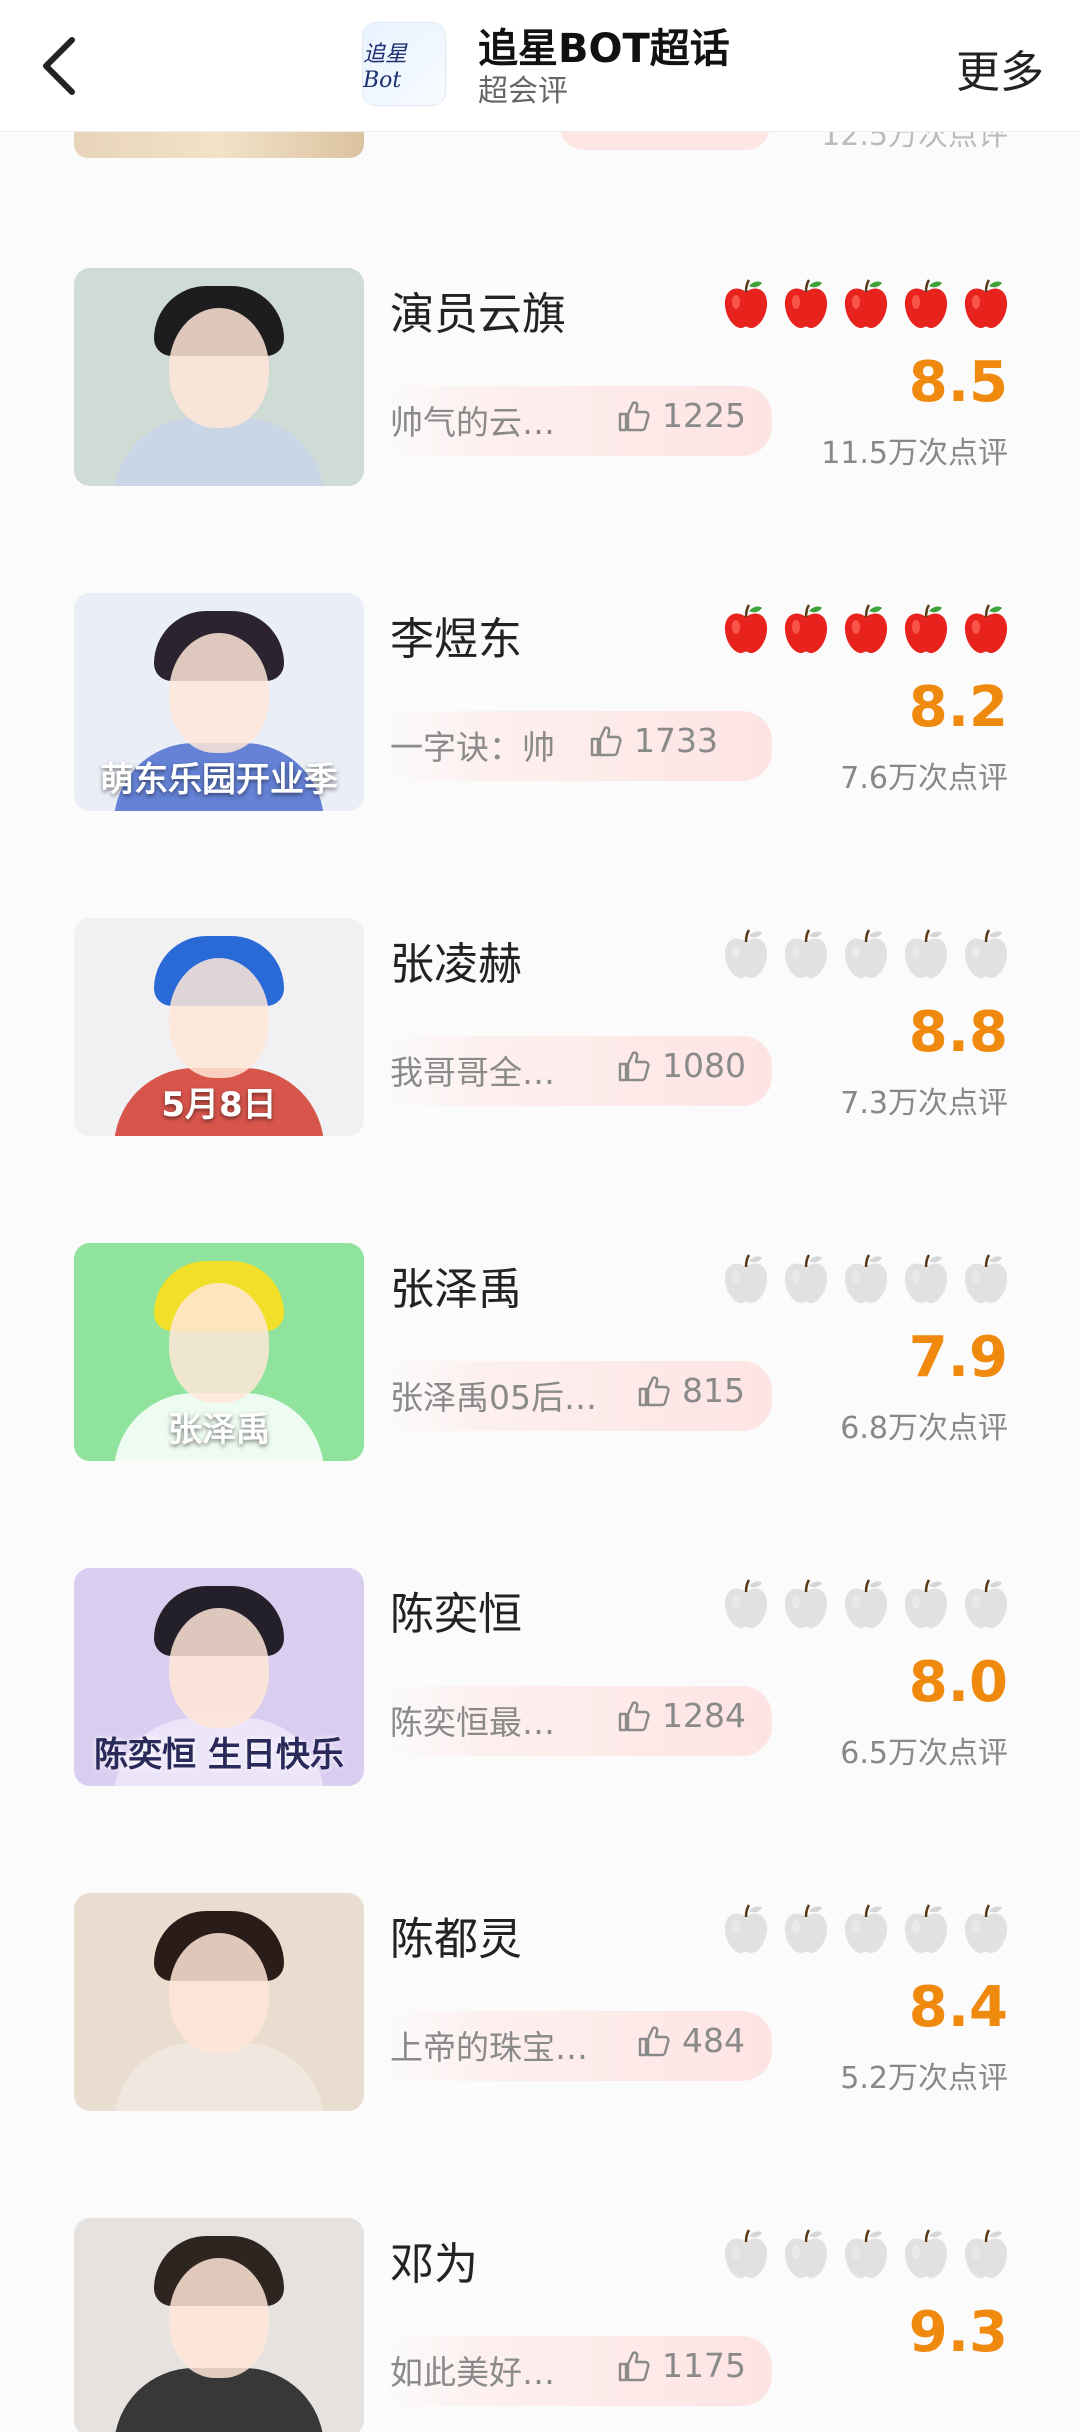 The height and width of the screenshot is (2432, 1080). Describe the element at coordinates (713, 1390) in the screenshot. I see `like-count: 815` at that location.